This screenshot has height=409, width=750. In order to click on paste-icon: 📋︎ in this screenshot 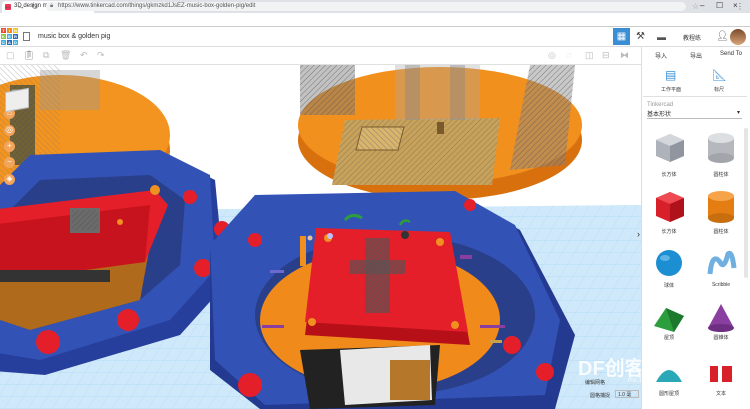, I will do `click(28, 55)`.